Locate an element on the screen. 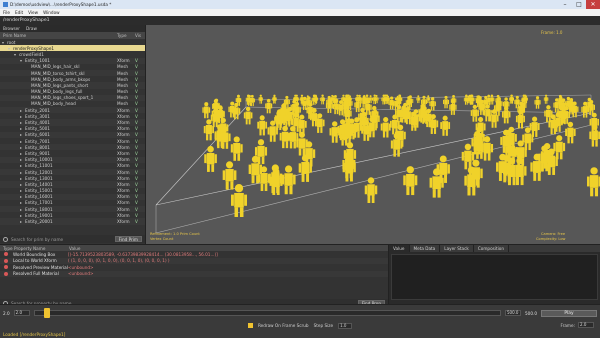 The width and height of the screenshot is (600, 338). prim-tree-row: ▸ Entity_19001 Xform V is located at coordinates (72, 215).